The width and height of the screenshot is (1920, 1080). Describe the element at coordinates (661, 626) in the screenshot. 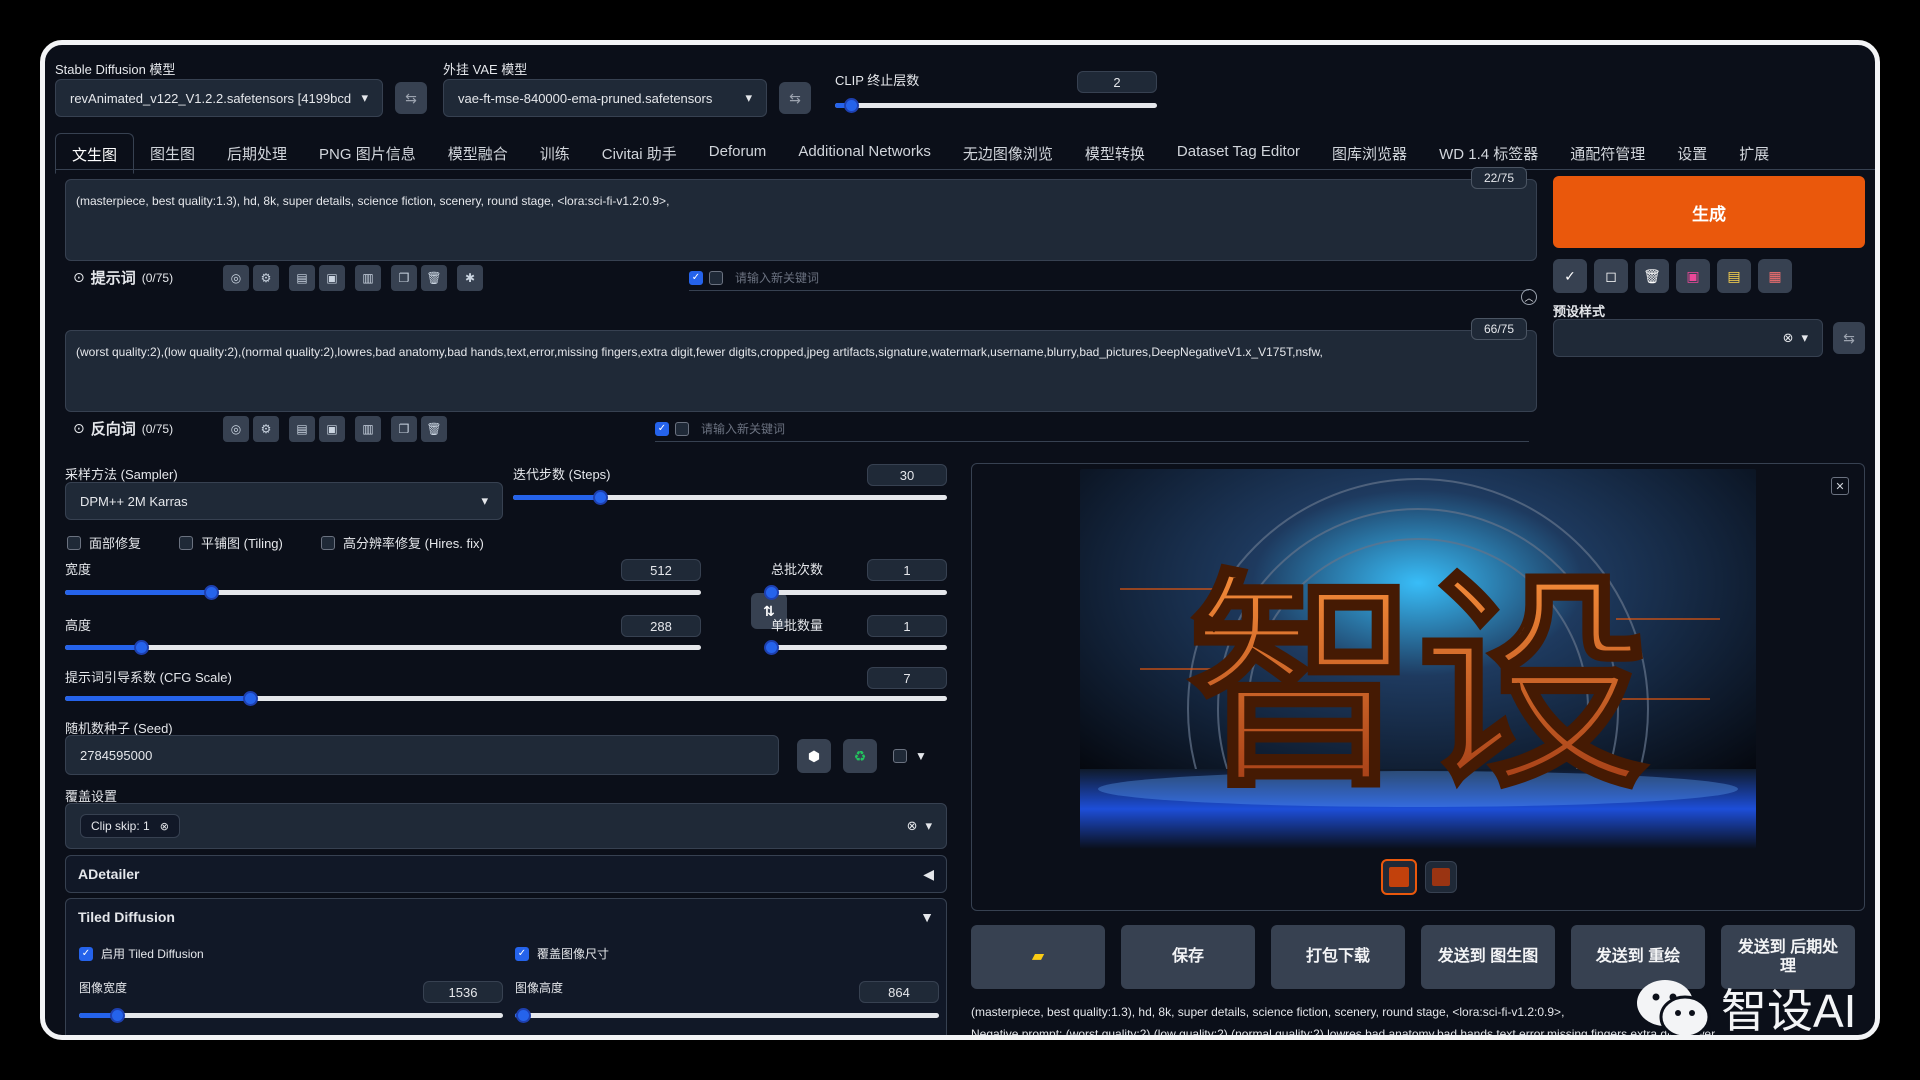

I see `height-value: 288` at that location.